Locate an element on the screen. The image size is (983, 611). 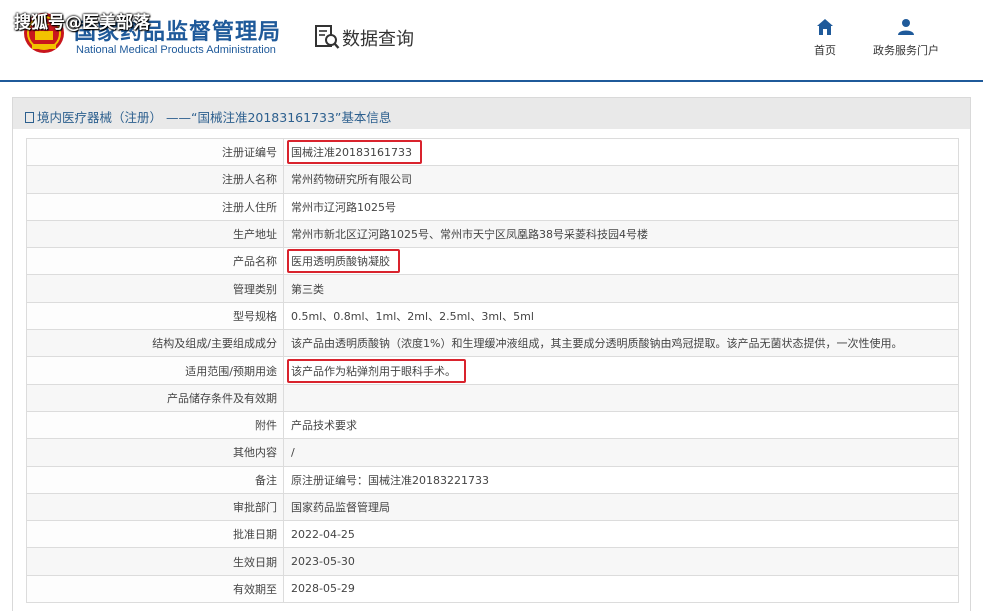
table-row: 审批部门 国家药品监督管理局 is located at coordinates (492, 507).